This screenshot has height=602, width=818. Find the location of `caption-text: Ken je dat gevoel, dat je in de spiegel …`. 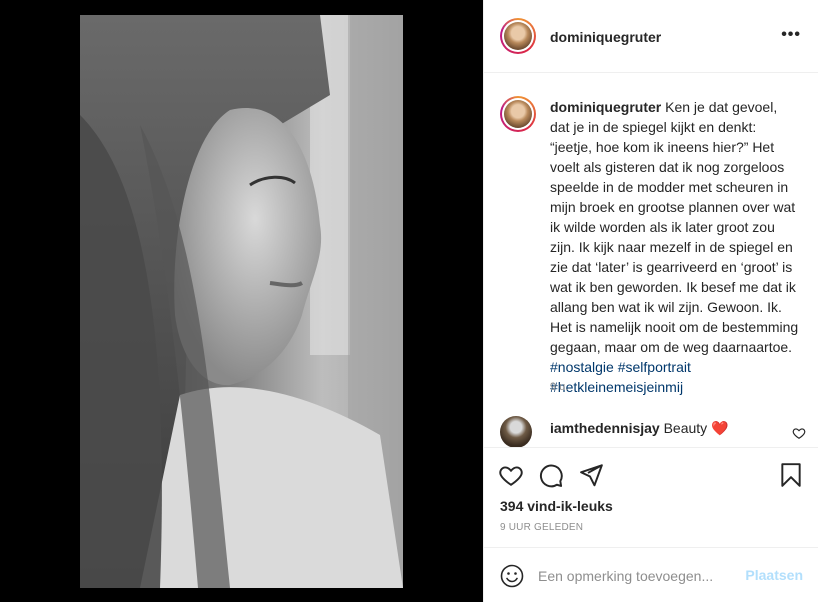

caption-text: Ken je dat gevoel, dat je in de spiegel … is located at coordinates (674, 227).